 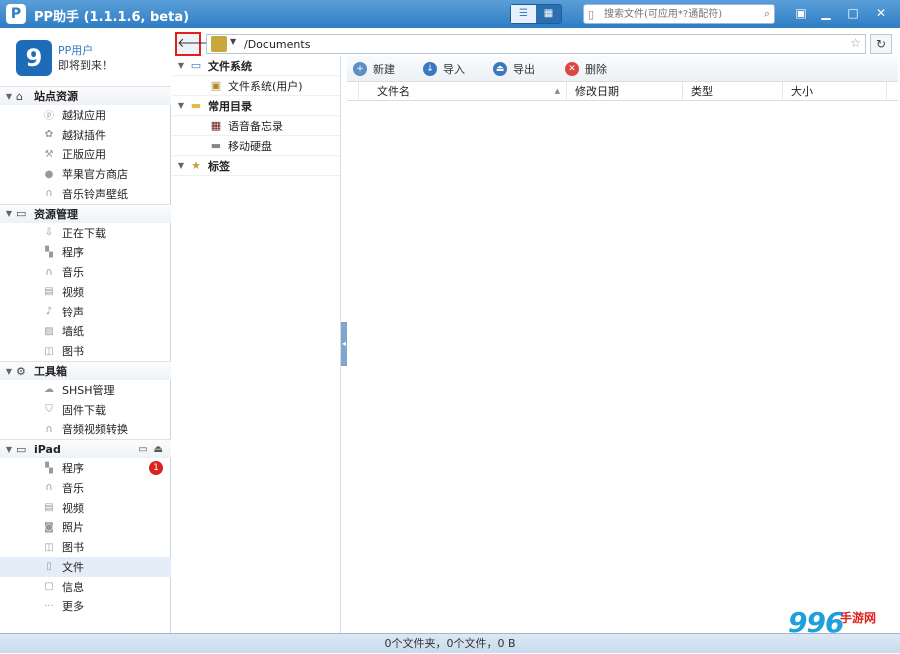 What do you see at coordinates (586, 69) in the screenshot?
I see `delete-button: ✕ 删除` at bounding box center [586, 69].